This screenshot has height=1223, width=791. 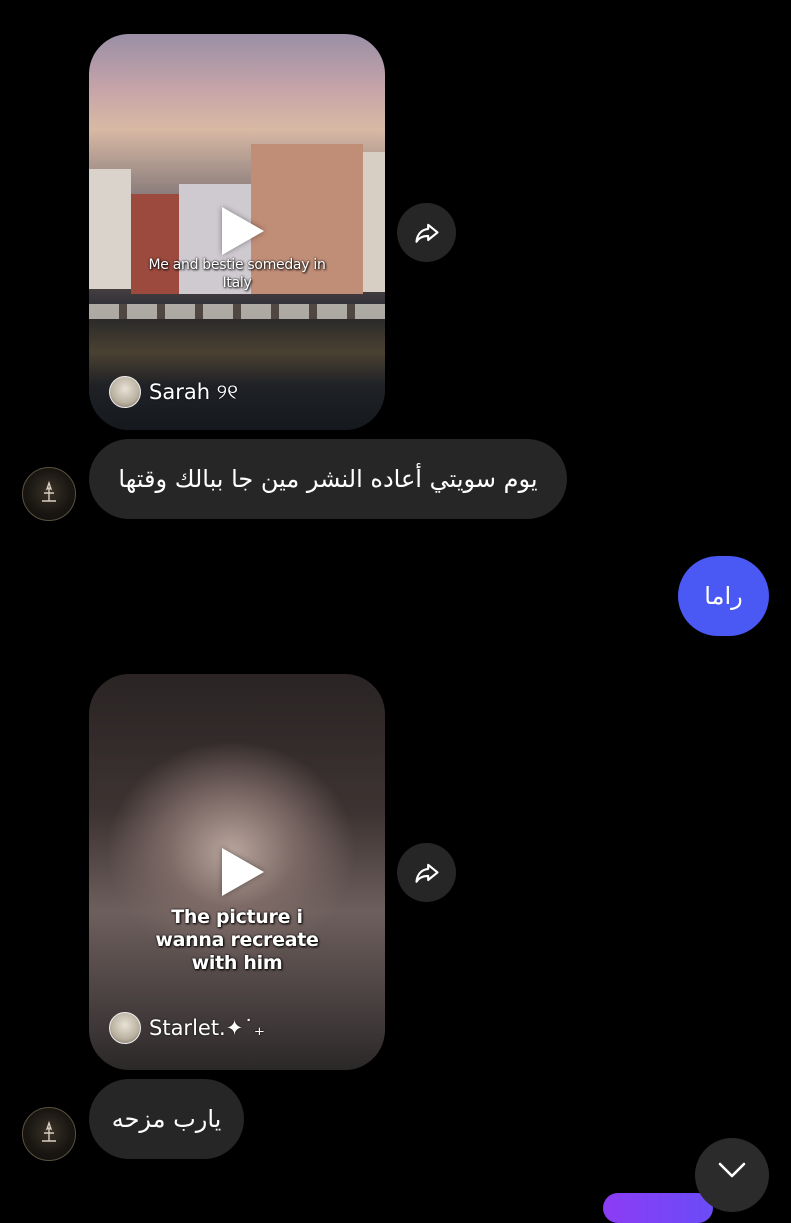 I want to click on outgoing-message-bubble: راما, so click(x=723, y=596).